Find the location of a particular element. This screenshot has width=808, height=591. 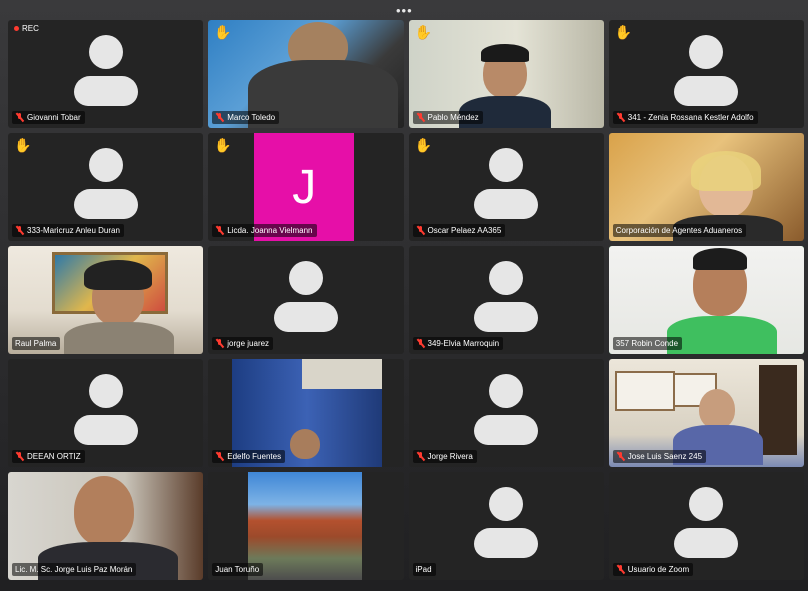

recording-indicator: REC is located at coordinates (26, 28).